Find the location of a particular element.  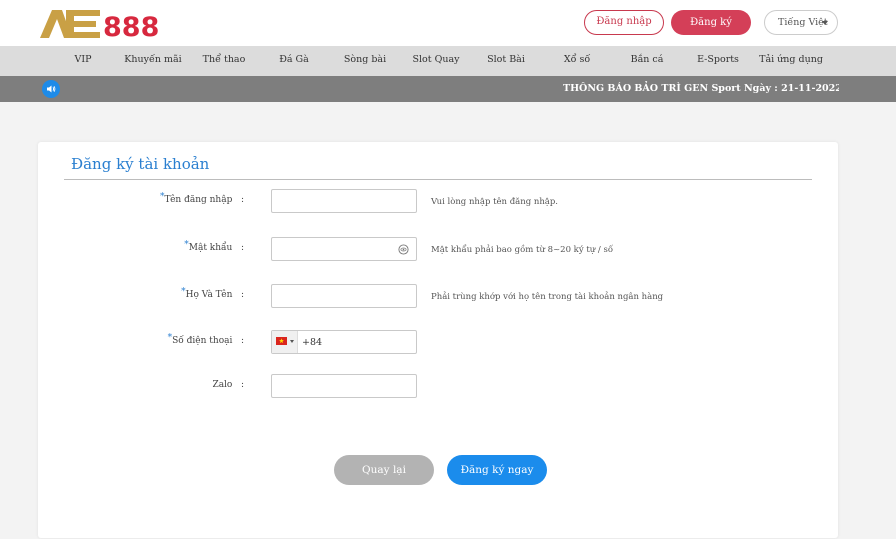

nav-item-slot-spin: Slot Quay is located at coordinates (435, 61).